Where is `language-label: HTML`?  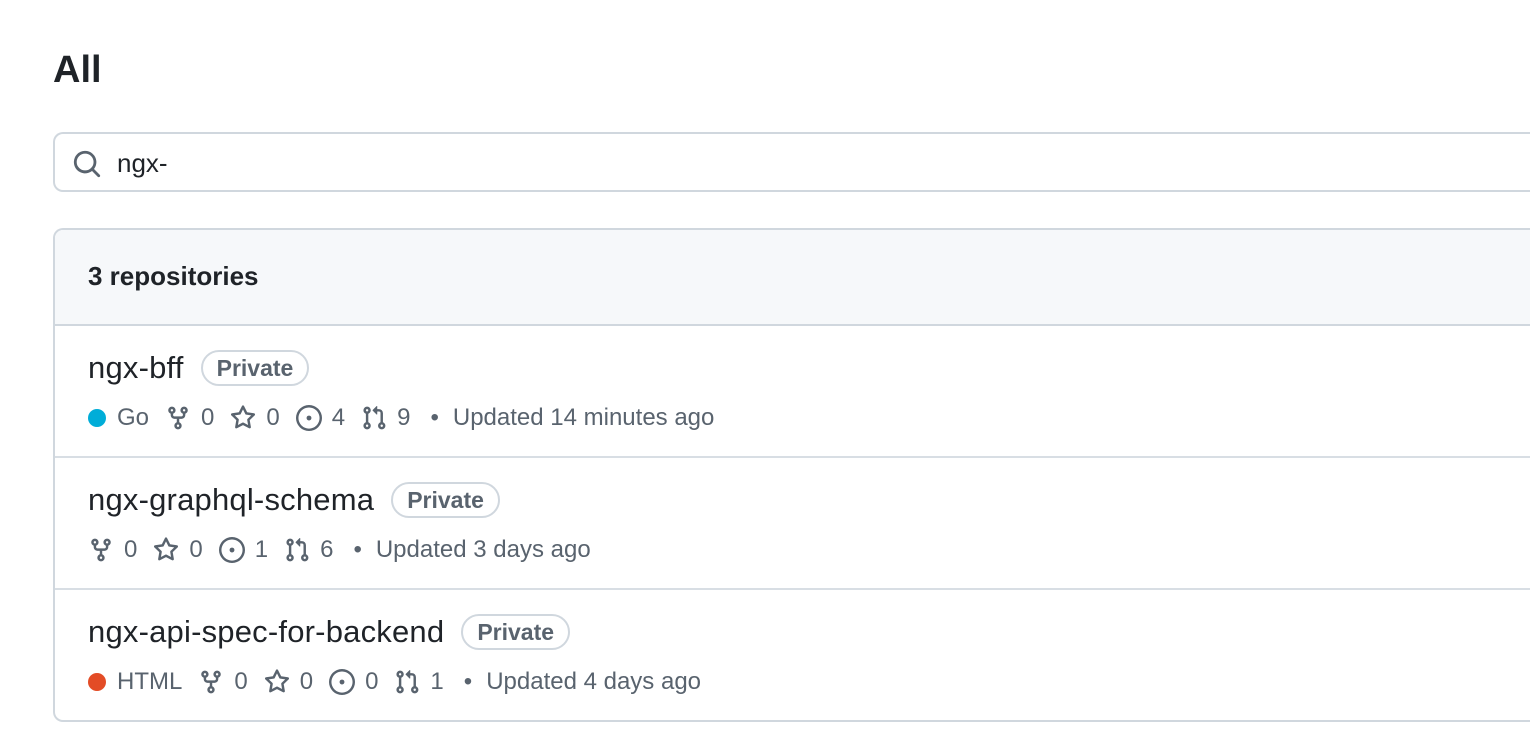
language-label: HTML is located at coordinates (150, 681).